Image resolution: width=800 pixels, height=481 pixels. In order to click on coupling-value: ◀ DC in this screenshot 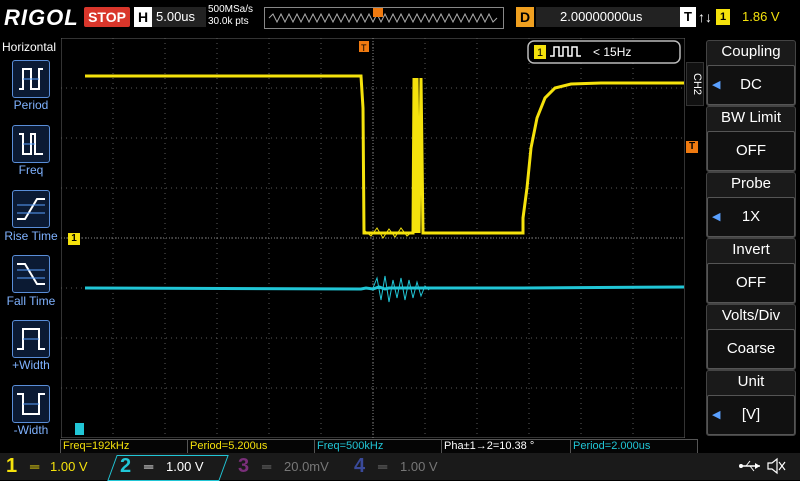, I will do `click(751, 85)`.